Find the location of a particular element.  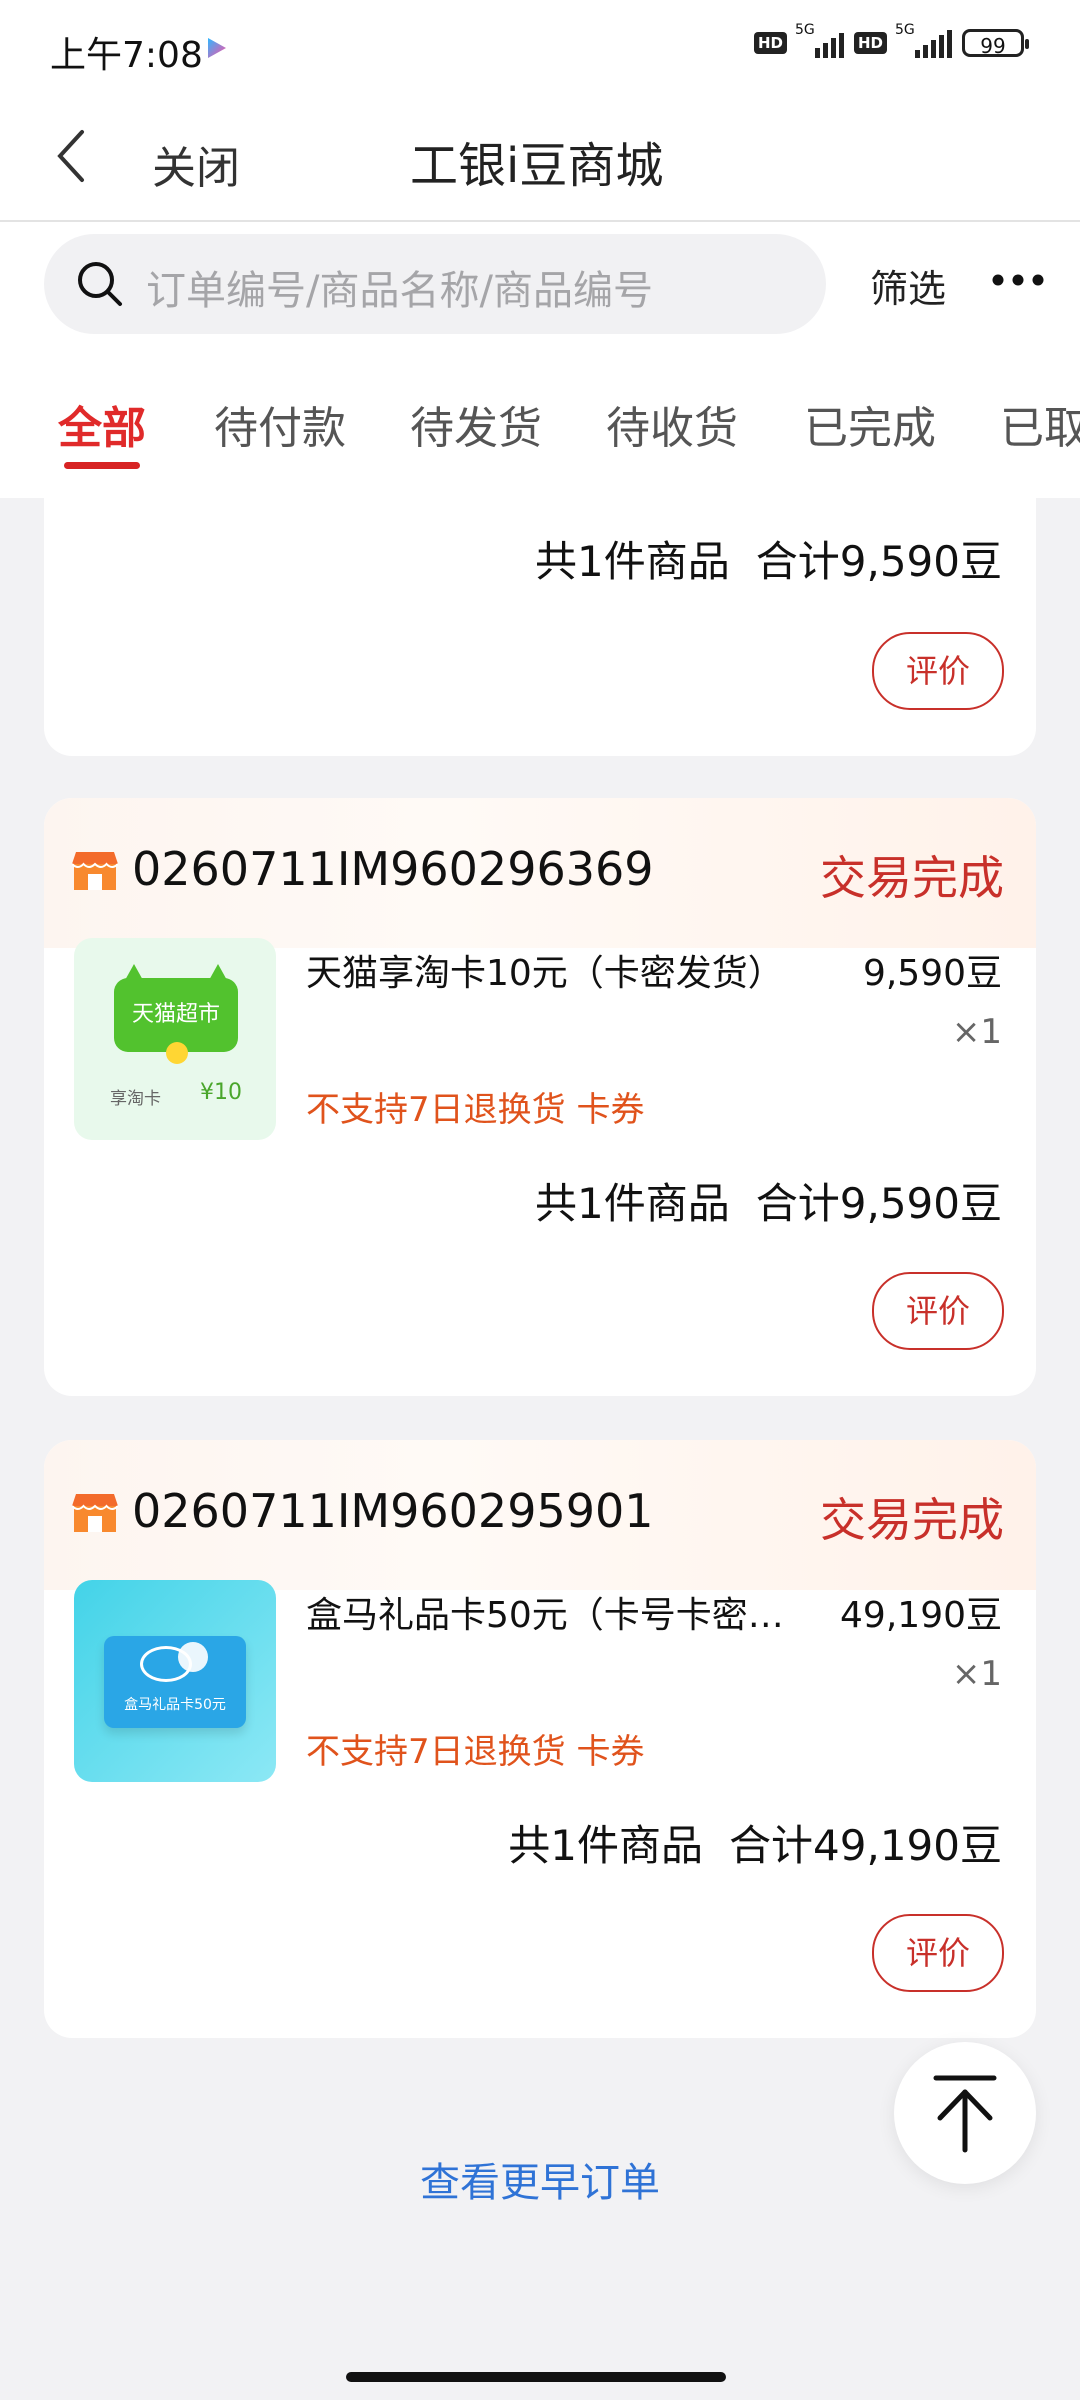

order-tabs: 全部 待付款 待发货 待收货 已完成 已取 is located at coordinates (540, 420).